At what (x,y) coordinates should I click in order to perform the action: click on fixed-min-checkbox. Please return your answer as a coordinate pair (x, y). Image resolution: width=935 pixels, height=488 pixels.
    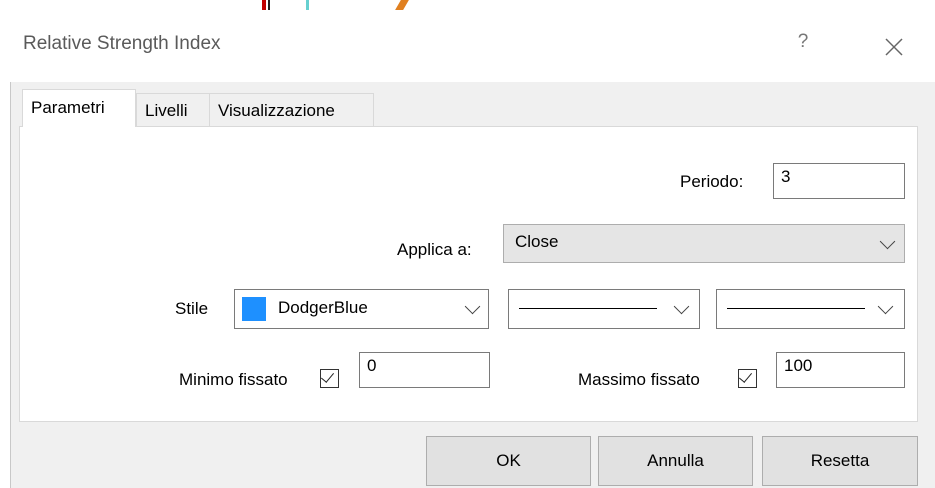
    Looking at the image, I should click on (329, 378).